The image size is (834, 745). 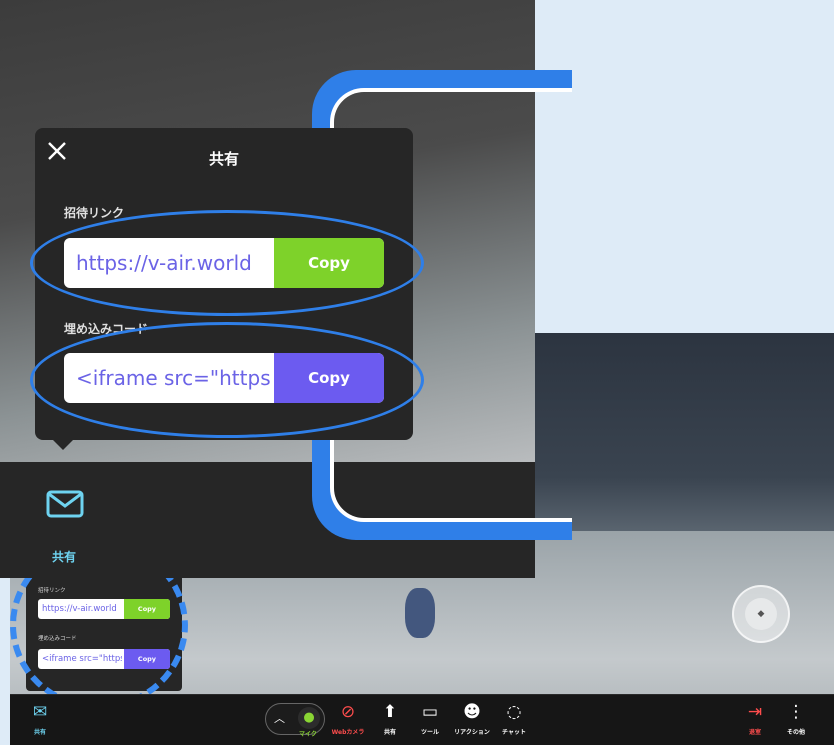 What do you see at coordinates (389, 732) in the screenshot?
I see `screen-share-label: 共有` at bounding box center [389, 732].